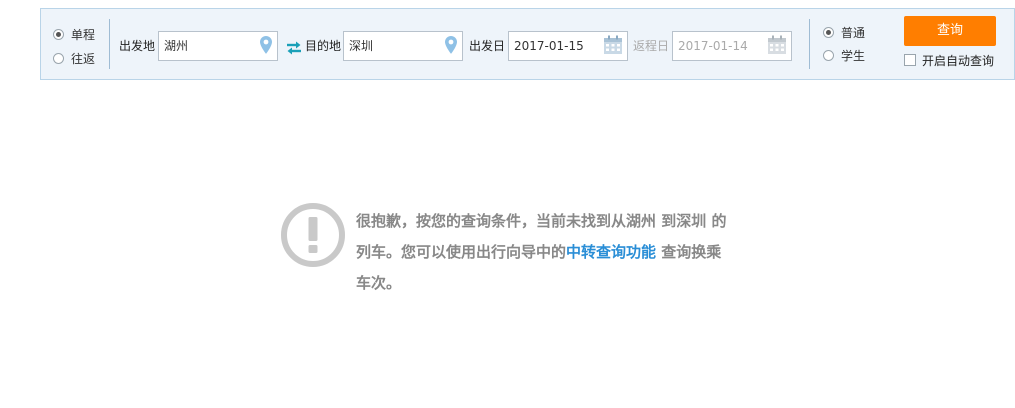  What do you see at coordinates (853, 55) in the screenshot?
I see `student-label: 学生` at bounding box center [853, 55].